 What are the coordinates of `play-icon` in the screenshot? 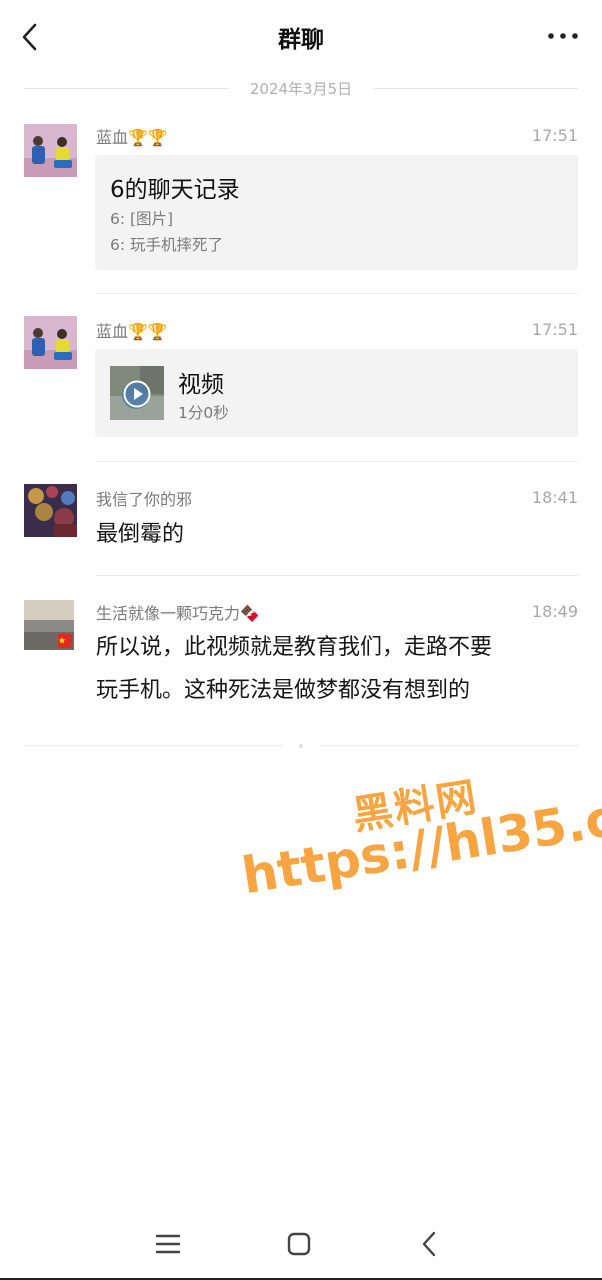 It's located at (137, 394).